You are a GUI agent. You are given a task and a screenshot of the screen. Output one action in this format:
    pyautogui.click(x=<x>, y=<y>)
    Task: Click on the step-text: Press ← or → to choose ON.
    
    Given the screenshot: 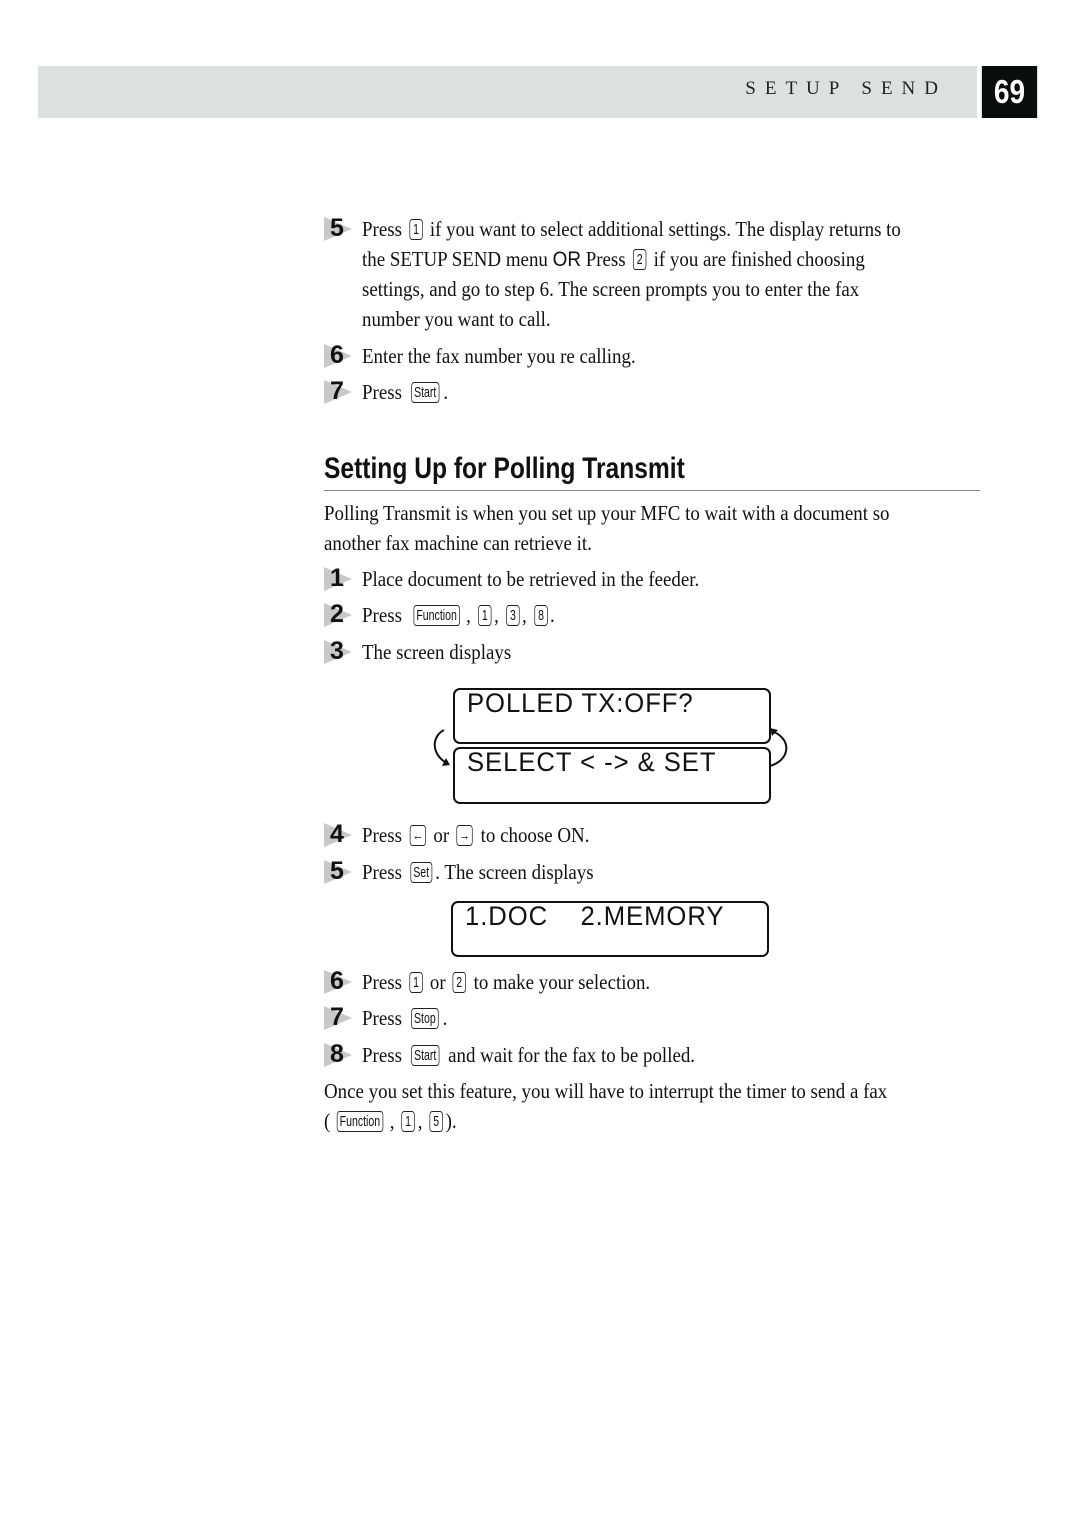 What is the action you would take?
    pyautogui.click(x=476, y=835)
    